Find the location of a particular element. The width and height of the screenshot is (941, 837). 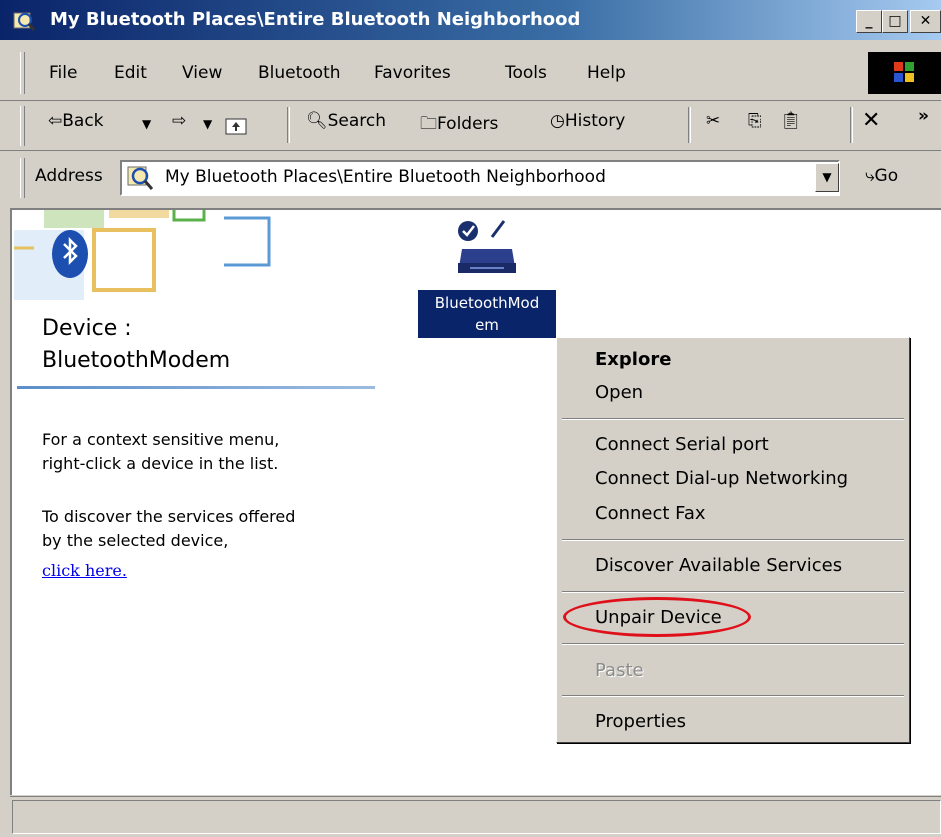

minimize-button: _ is located at coordinates (869, 21).